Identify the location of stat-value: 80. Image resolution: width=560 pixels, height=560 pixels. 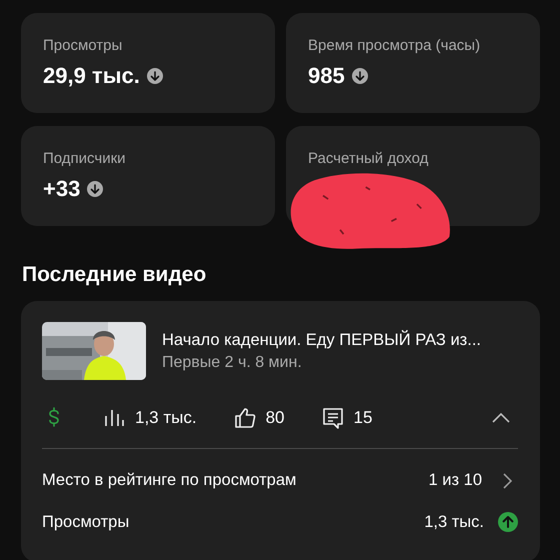
(275, 418).